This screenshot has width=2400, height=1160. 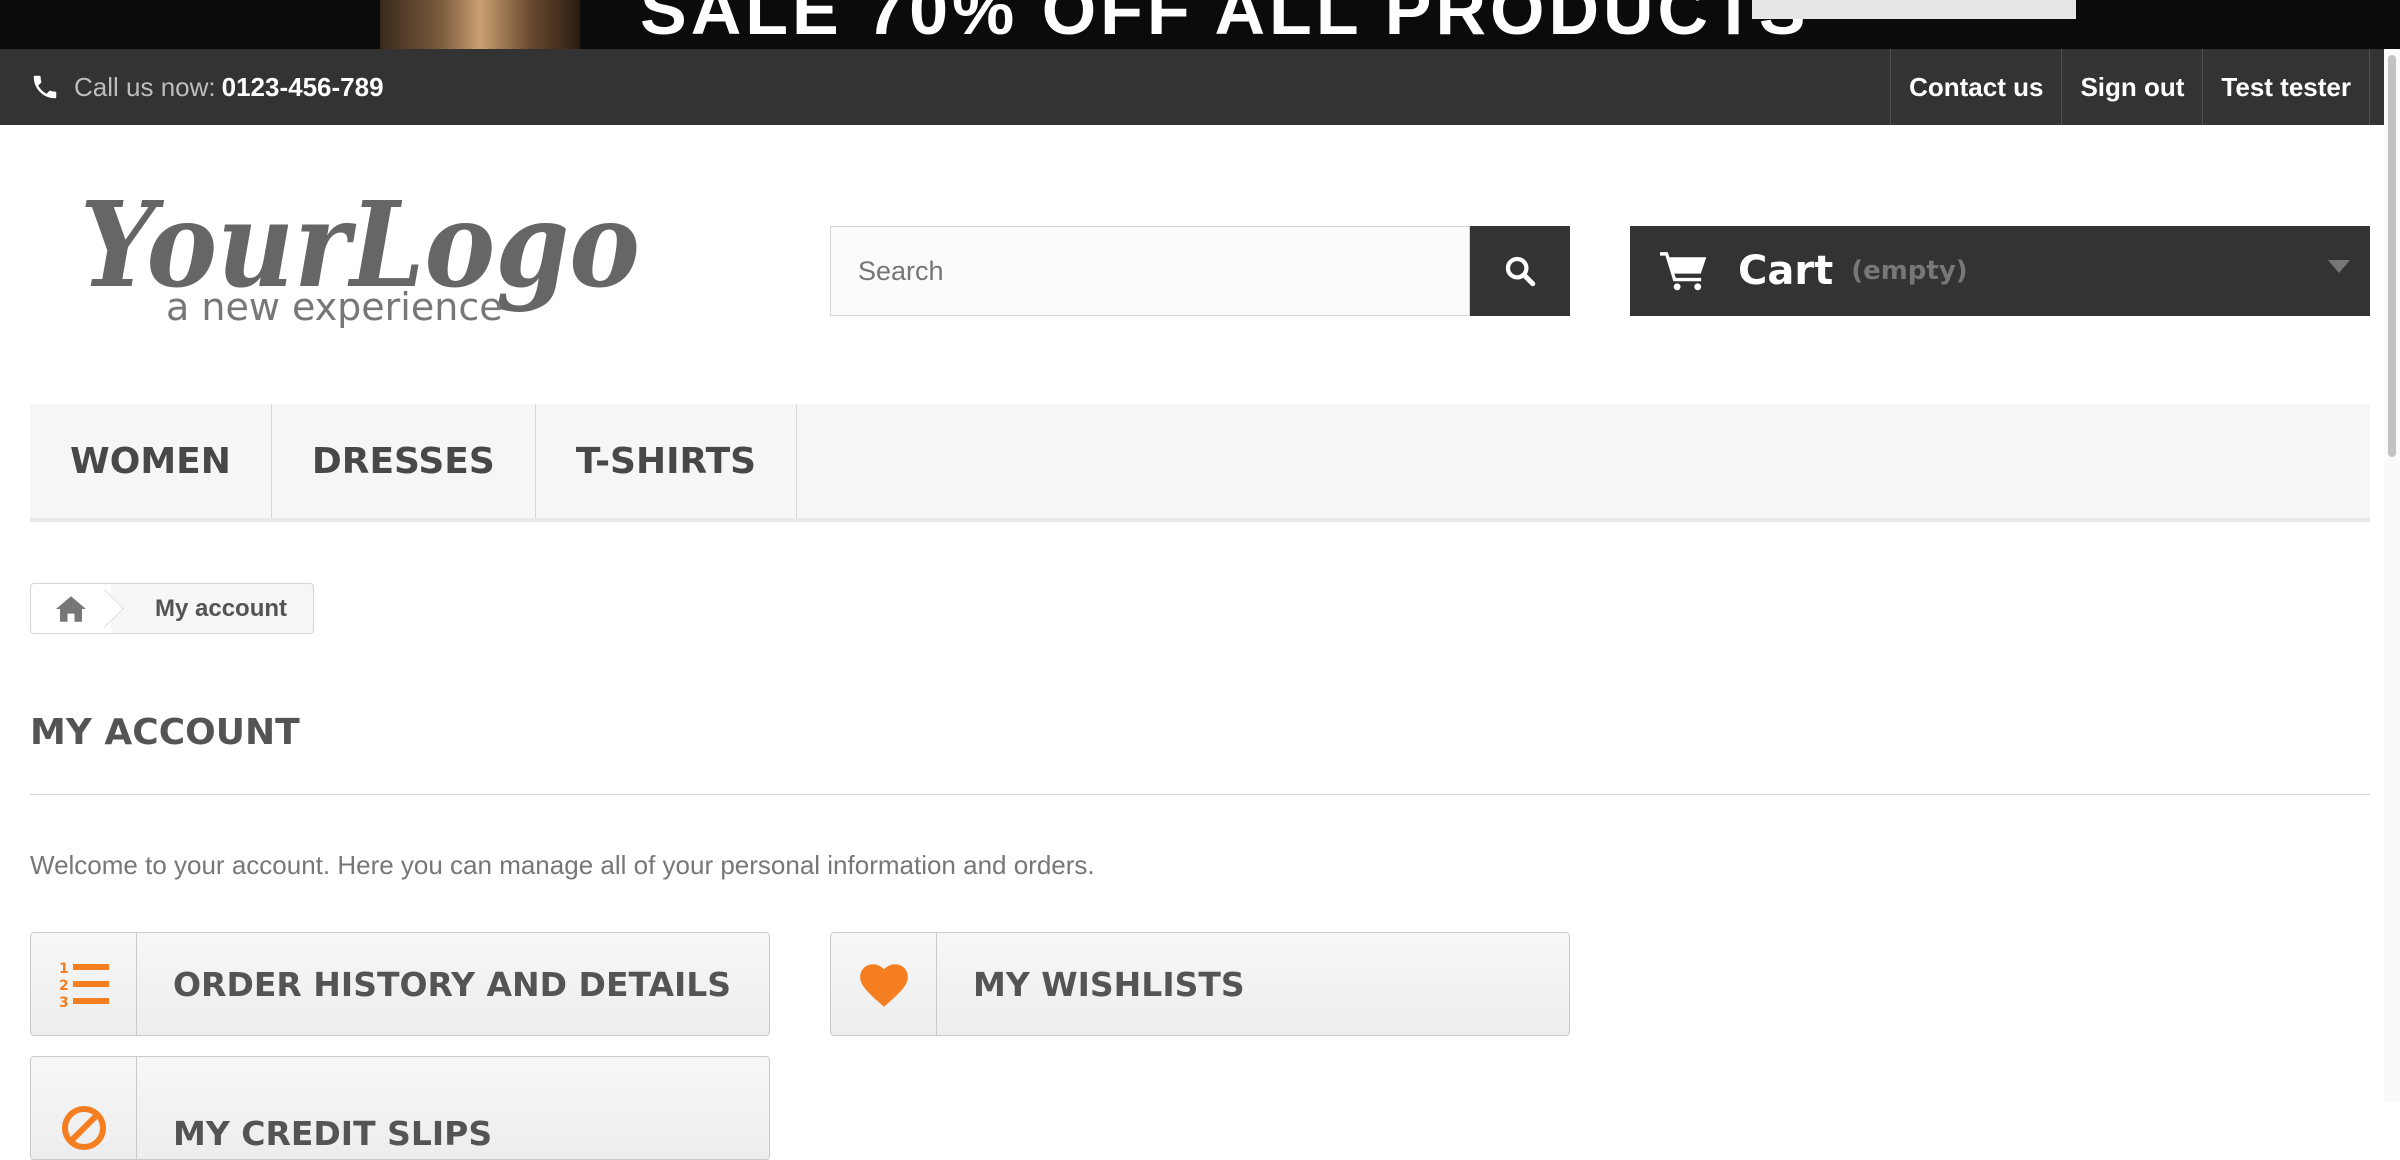 I want to click on scrollbar-thumb, so click(x=2392, y=256).